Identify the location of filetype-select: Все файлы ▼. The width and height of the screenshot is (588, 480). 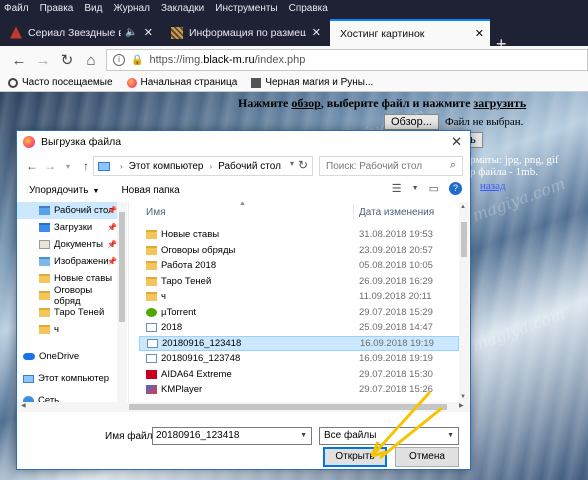
(389, 436).